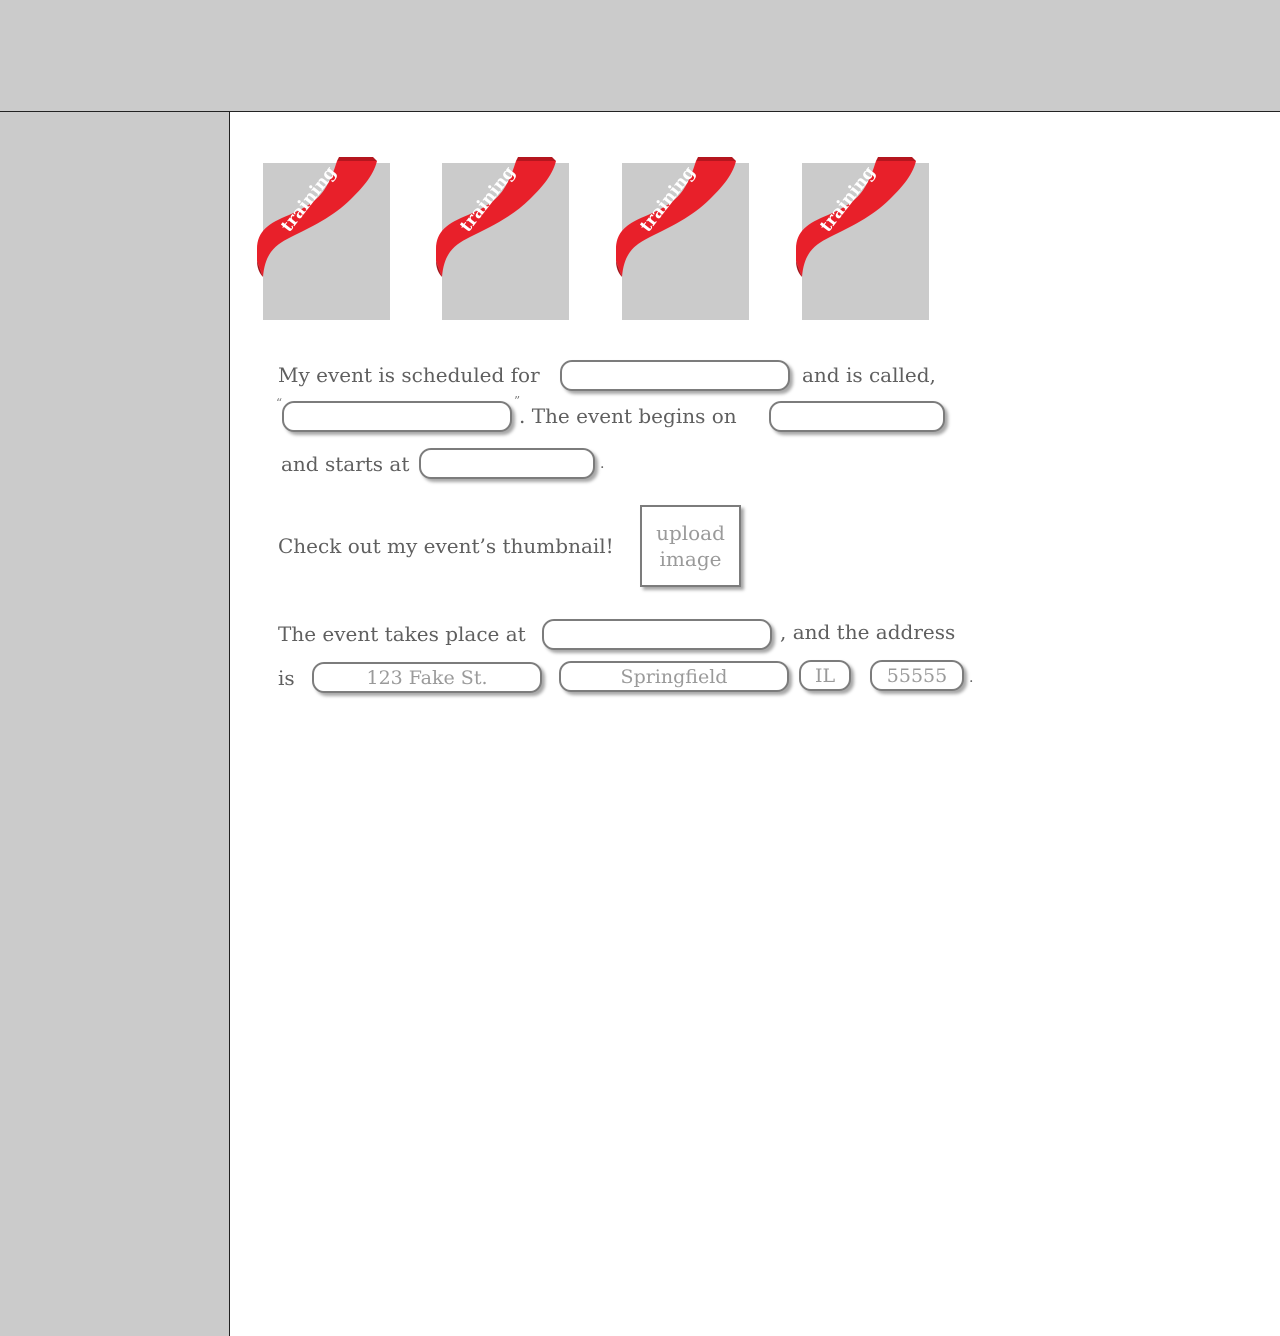  Describe the element at coordinates (675, 375) in the screenshot. I see `schedule-date-input` at that location.